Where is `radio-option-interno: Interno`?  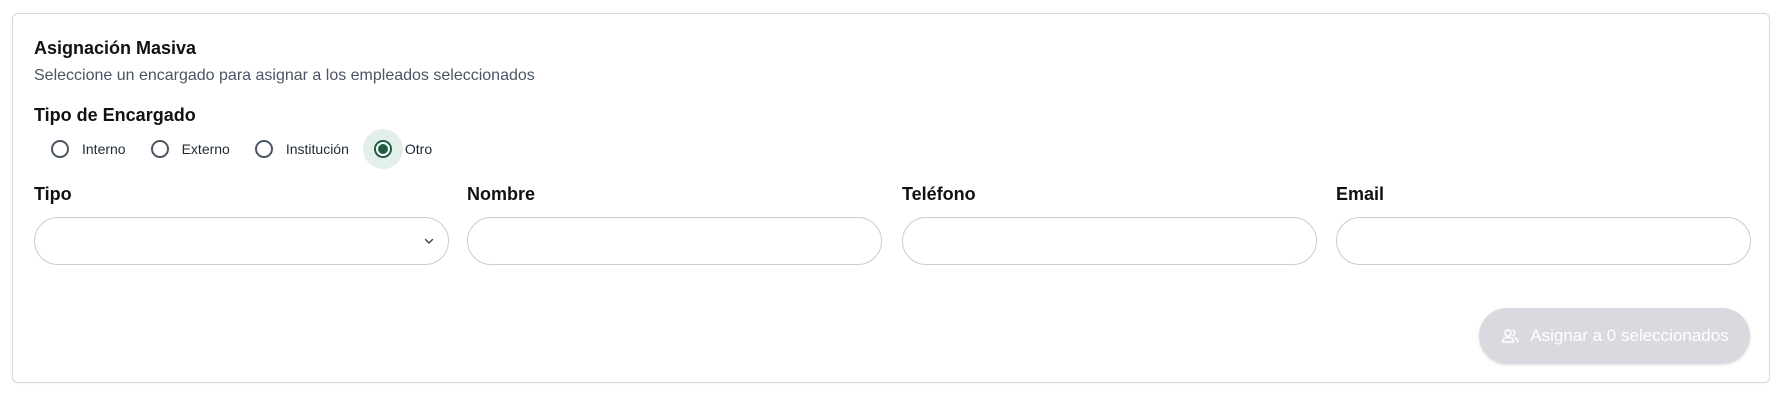
radio-option-interno: Interno is located at coordinates (90, 149).